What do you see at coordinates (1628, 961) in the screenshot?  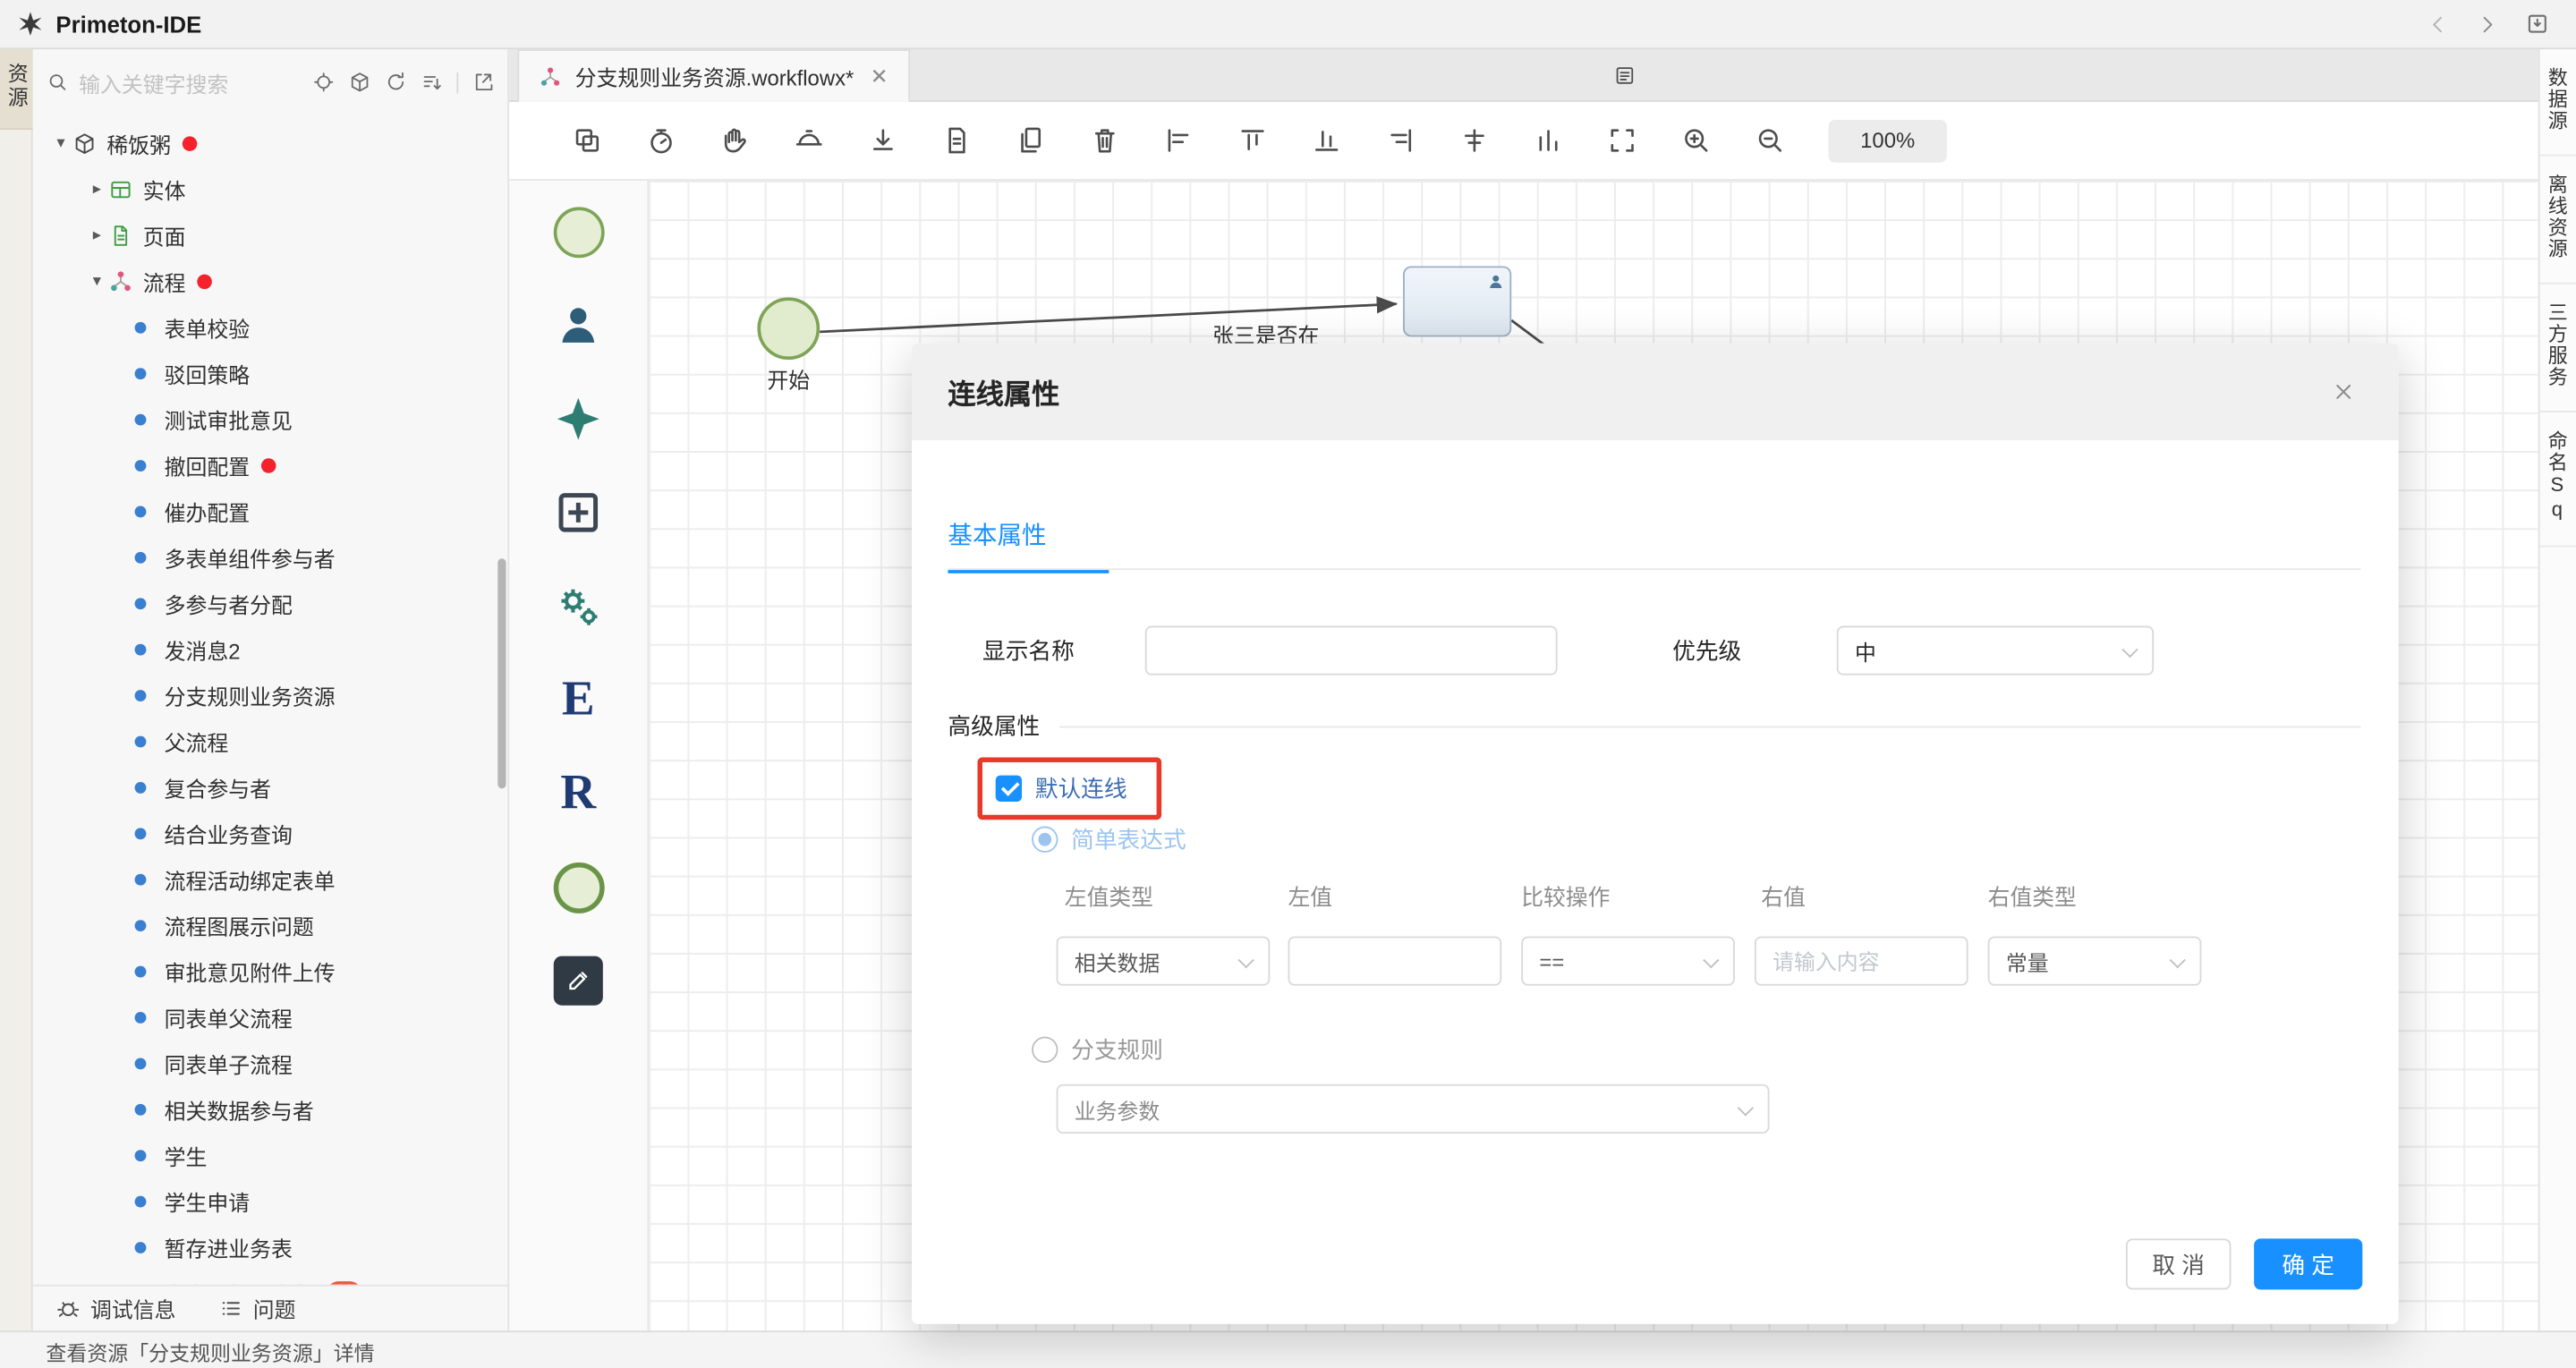 I see `compare-op-select: ==` at bounding box center [1628, 961].